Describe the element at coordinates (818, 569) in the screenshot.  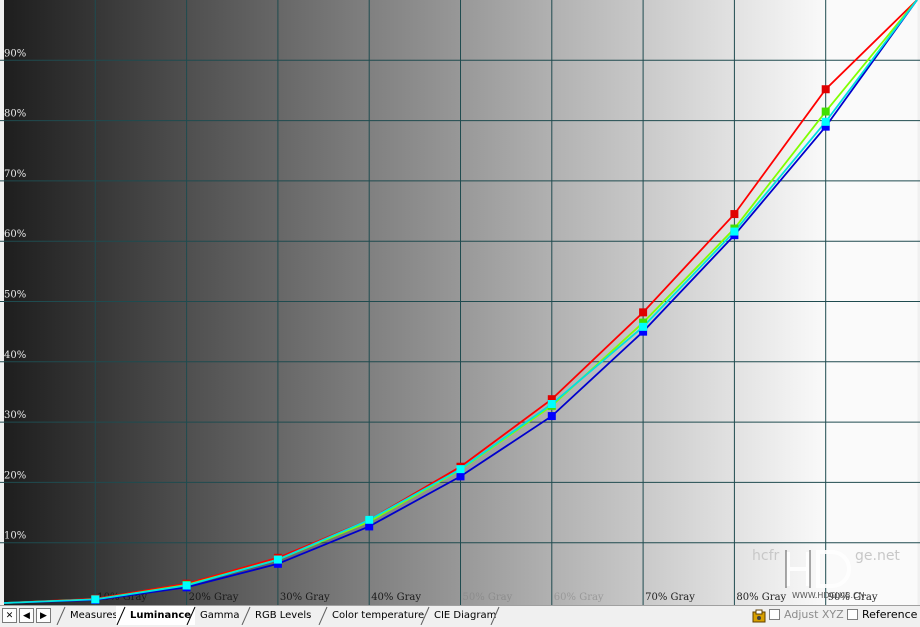
I see `hd-logo-icon` at that location.